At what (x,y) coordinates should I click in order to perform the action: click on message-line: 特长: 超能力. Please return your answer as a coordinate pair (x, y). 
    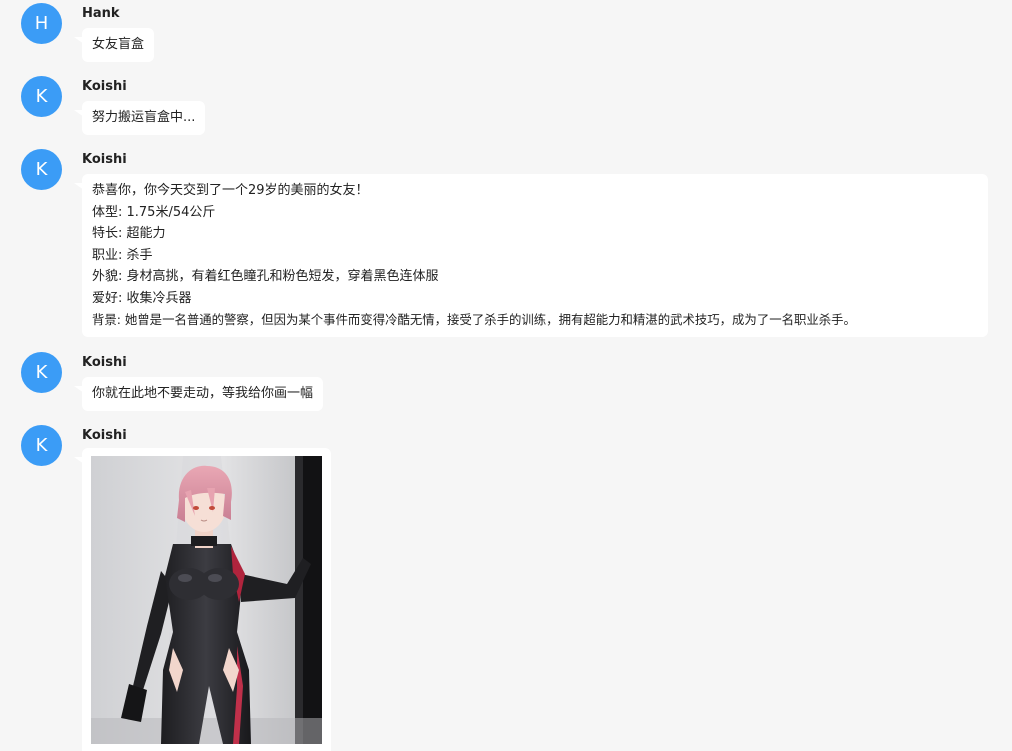
    Looking at the image, I should click on (129, 233).